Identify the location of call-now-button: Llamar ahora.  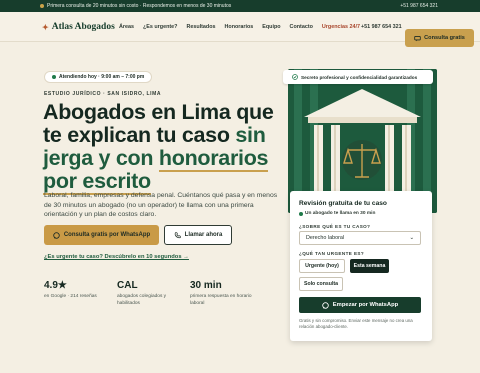
(198, 235).